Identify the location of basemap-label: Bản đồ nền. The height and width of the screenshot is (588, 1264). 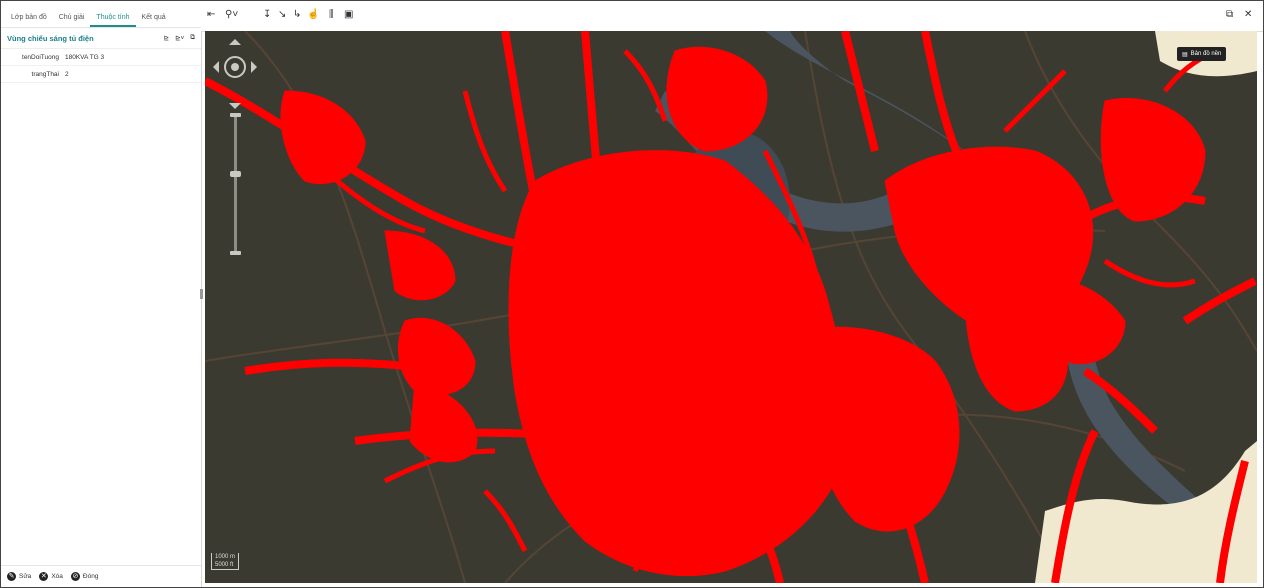
(1206, 54).